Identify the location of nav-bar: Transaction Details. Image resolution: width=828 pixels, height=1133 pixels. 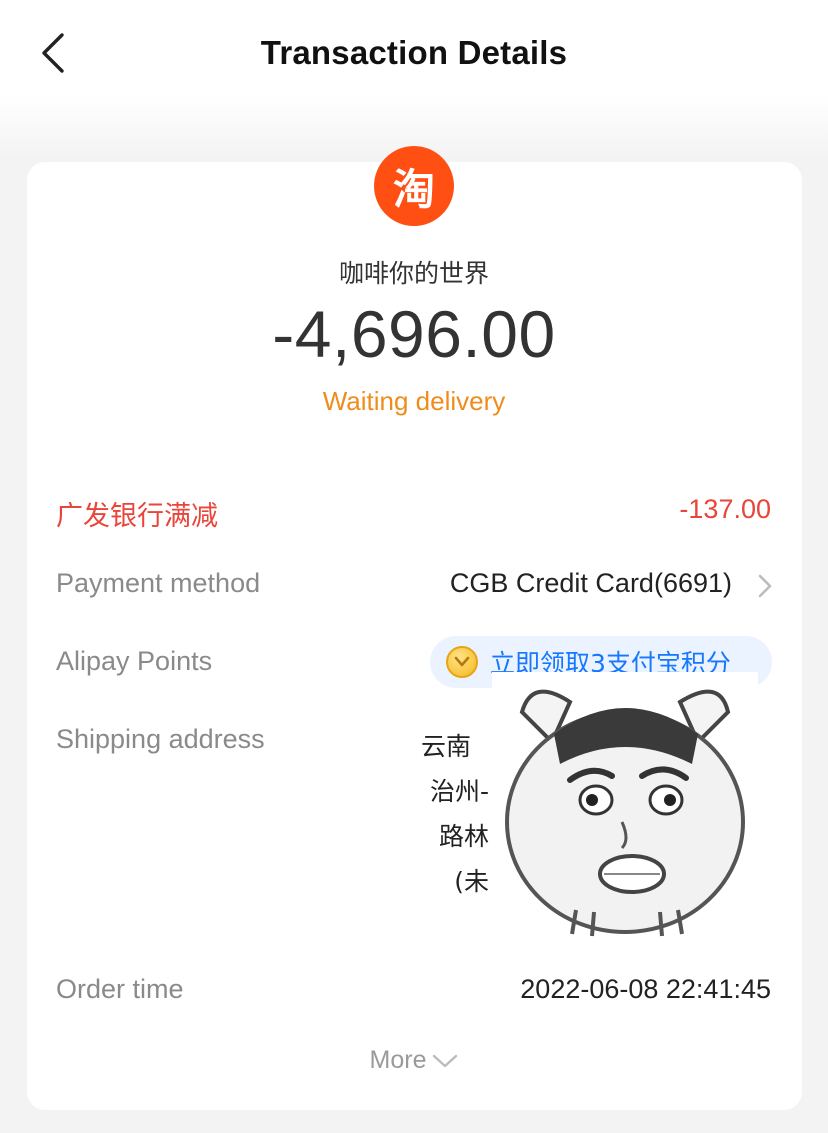
(414, 54).